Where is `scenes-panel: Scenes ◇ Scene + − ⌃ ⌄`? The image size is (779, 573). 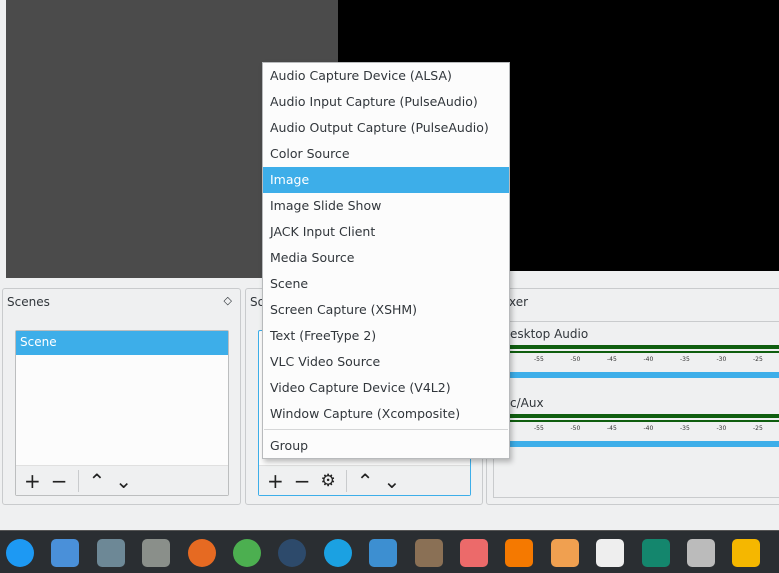
scenes-panel: Scenes ◇ Scene + − ⌃ ⌄ is located at coordinates (121, 396).